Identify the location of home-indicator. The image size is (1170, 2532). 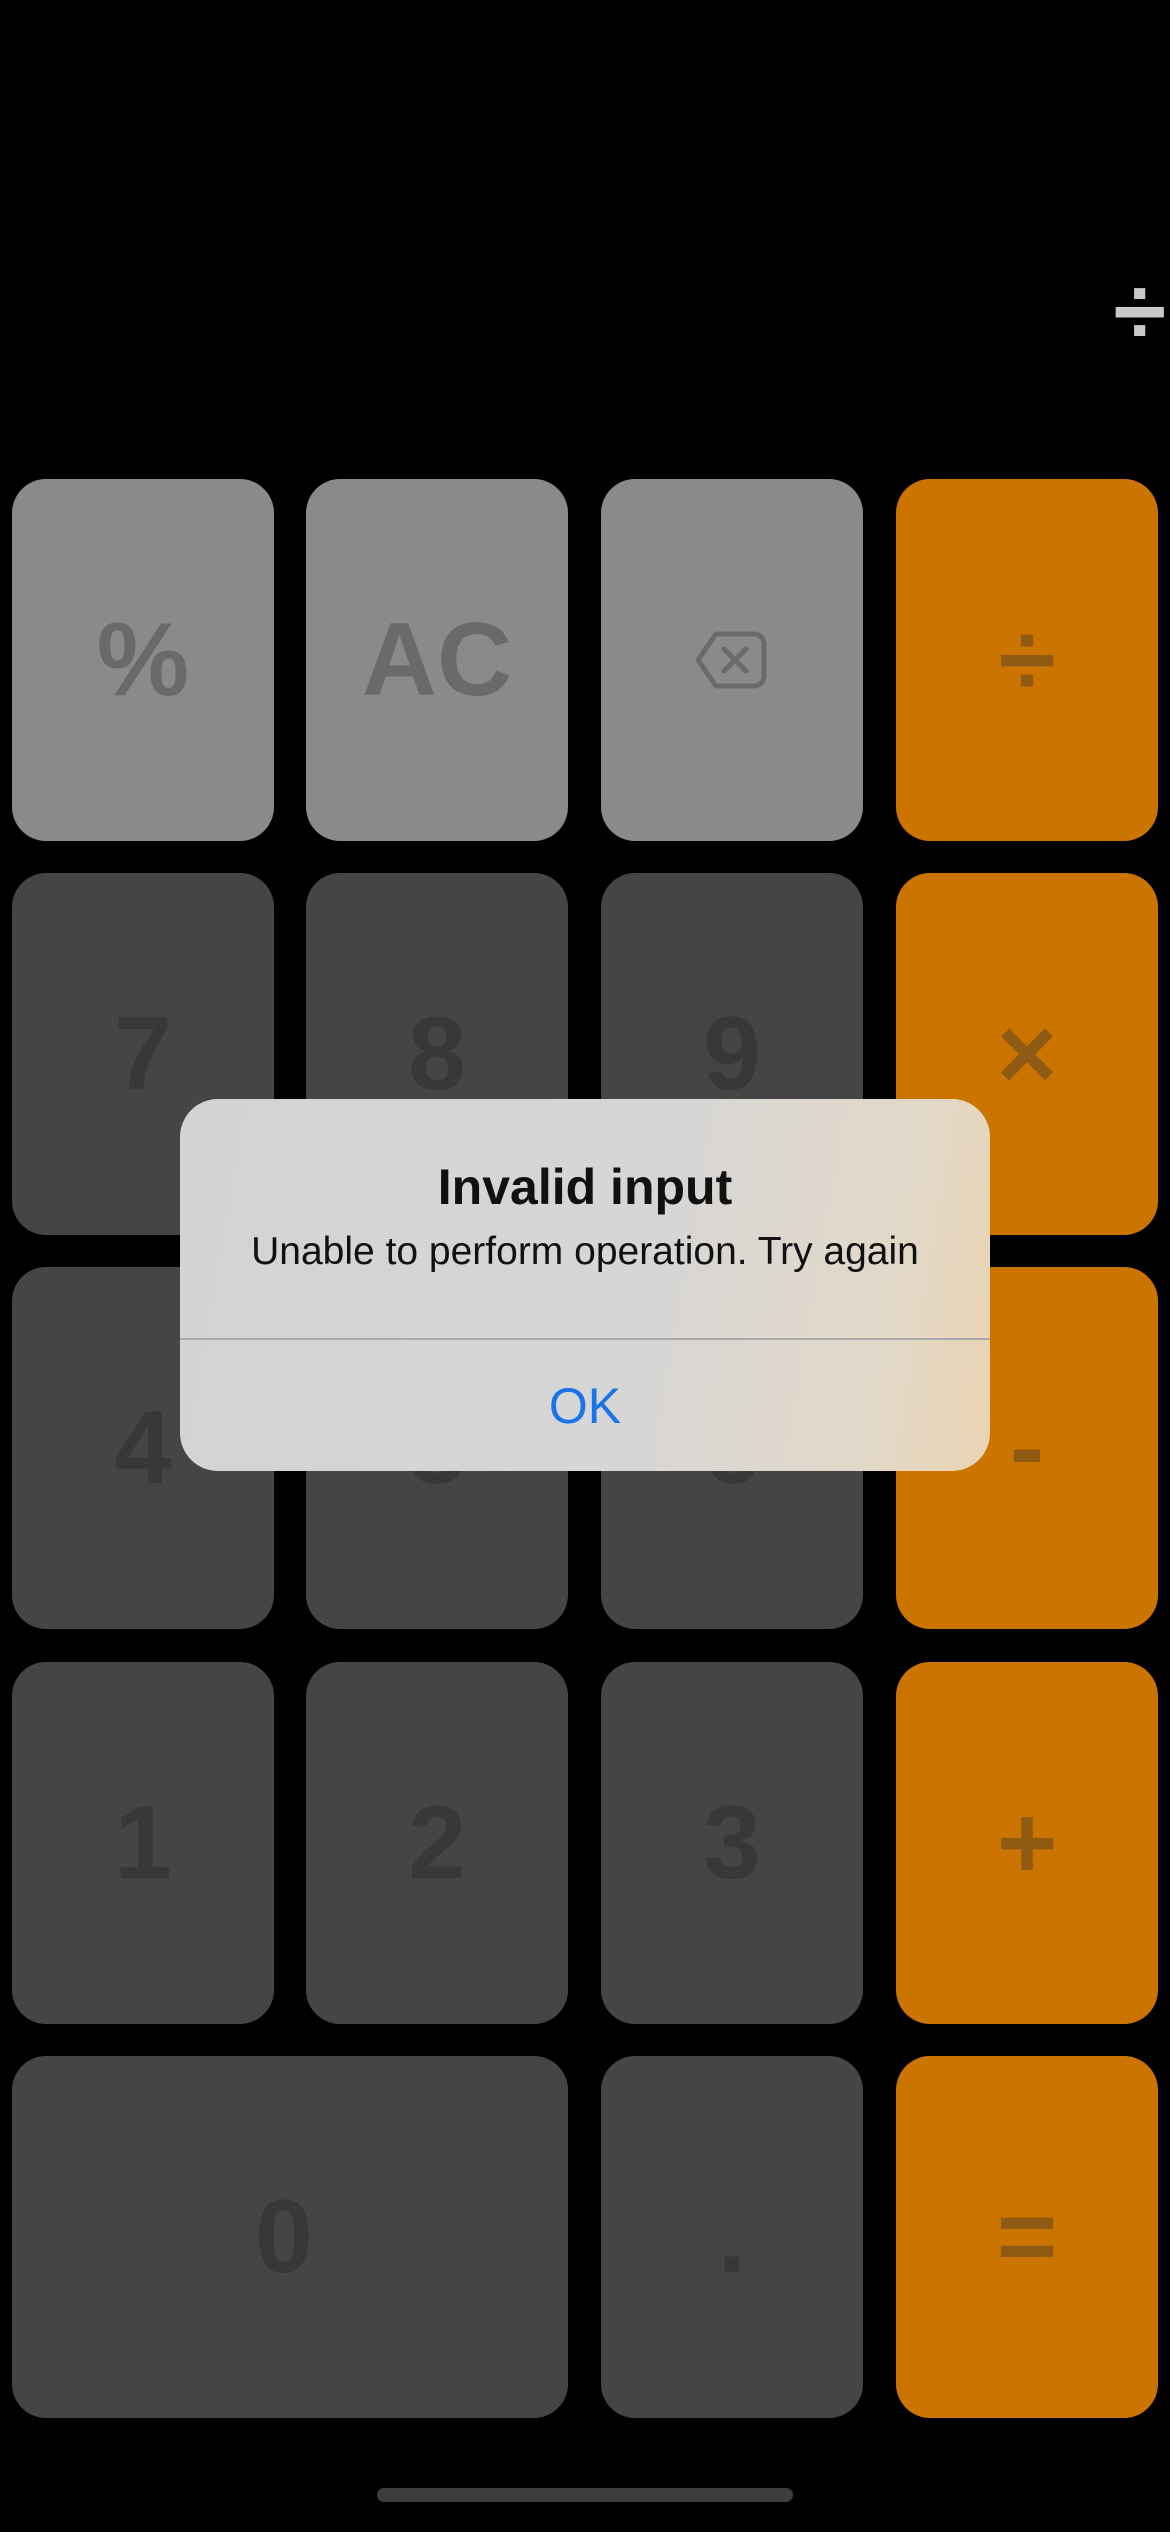
(585, 2495).